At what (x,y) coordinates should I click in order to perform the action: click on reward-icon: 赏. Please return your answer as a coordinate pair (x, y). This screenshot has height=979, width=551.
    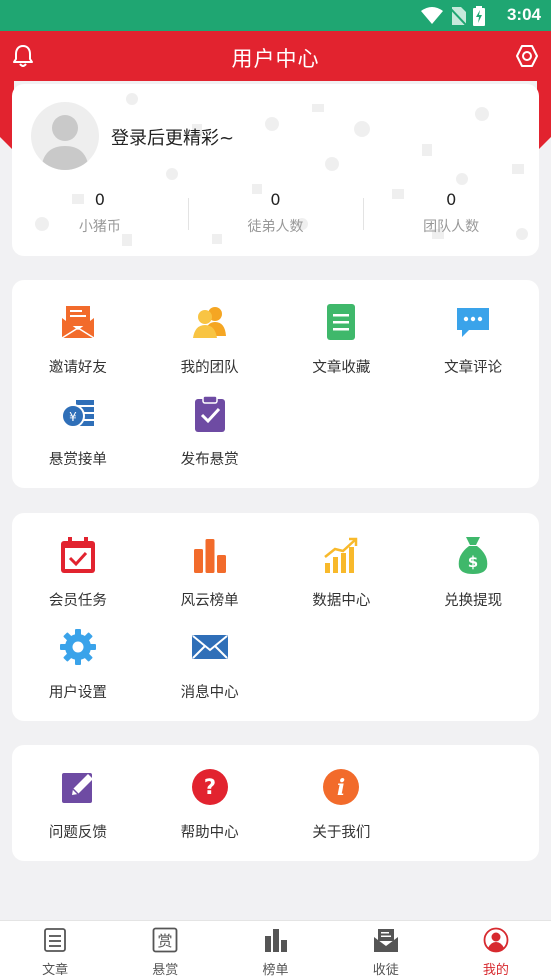
    Looking at the image, I should click on (165, 940).